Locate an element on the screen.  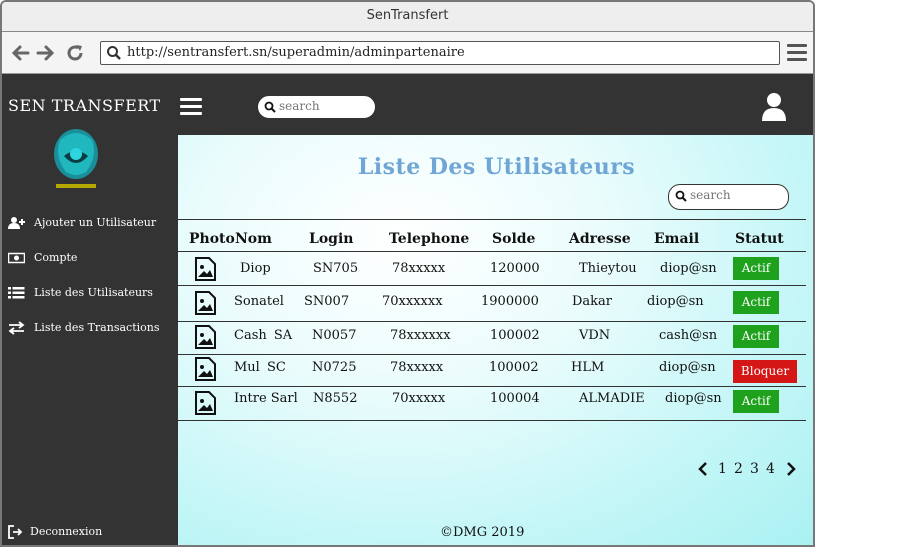
page-title: Liste Des Utilisateurs is located at coordinates (496, 167).